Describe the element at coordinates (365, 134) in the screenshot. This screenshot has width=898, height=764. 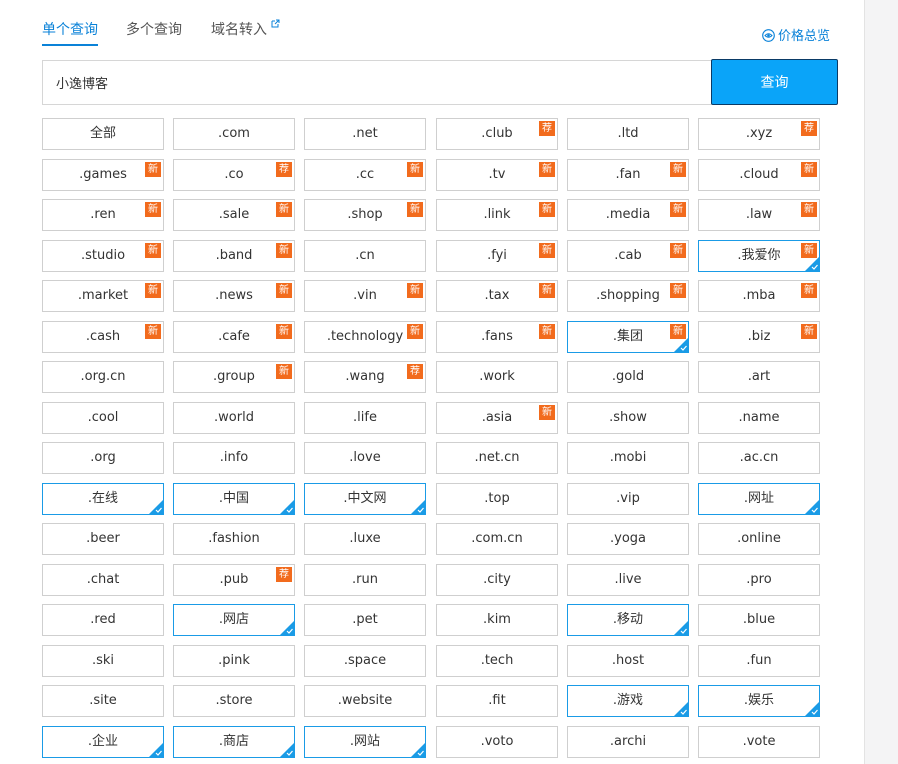
I see `suffix-option: .net` at that location.